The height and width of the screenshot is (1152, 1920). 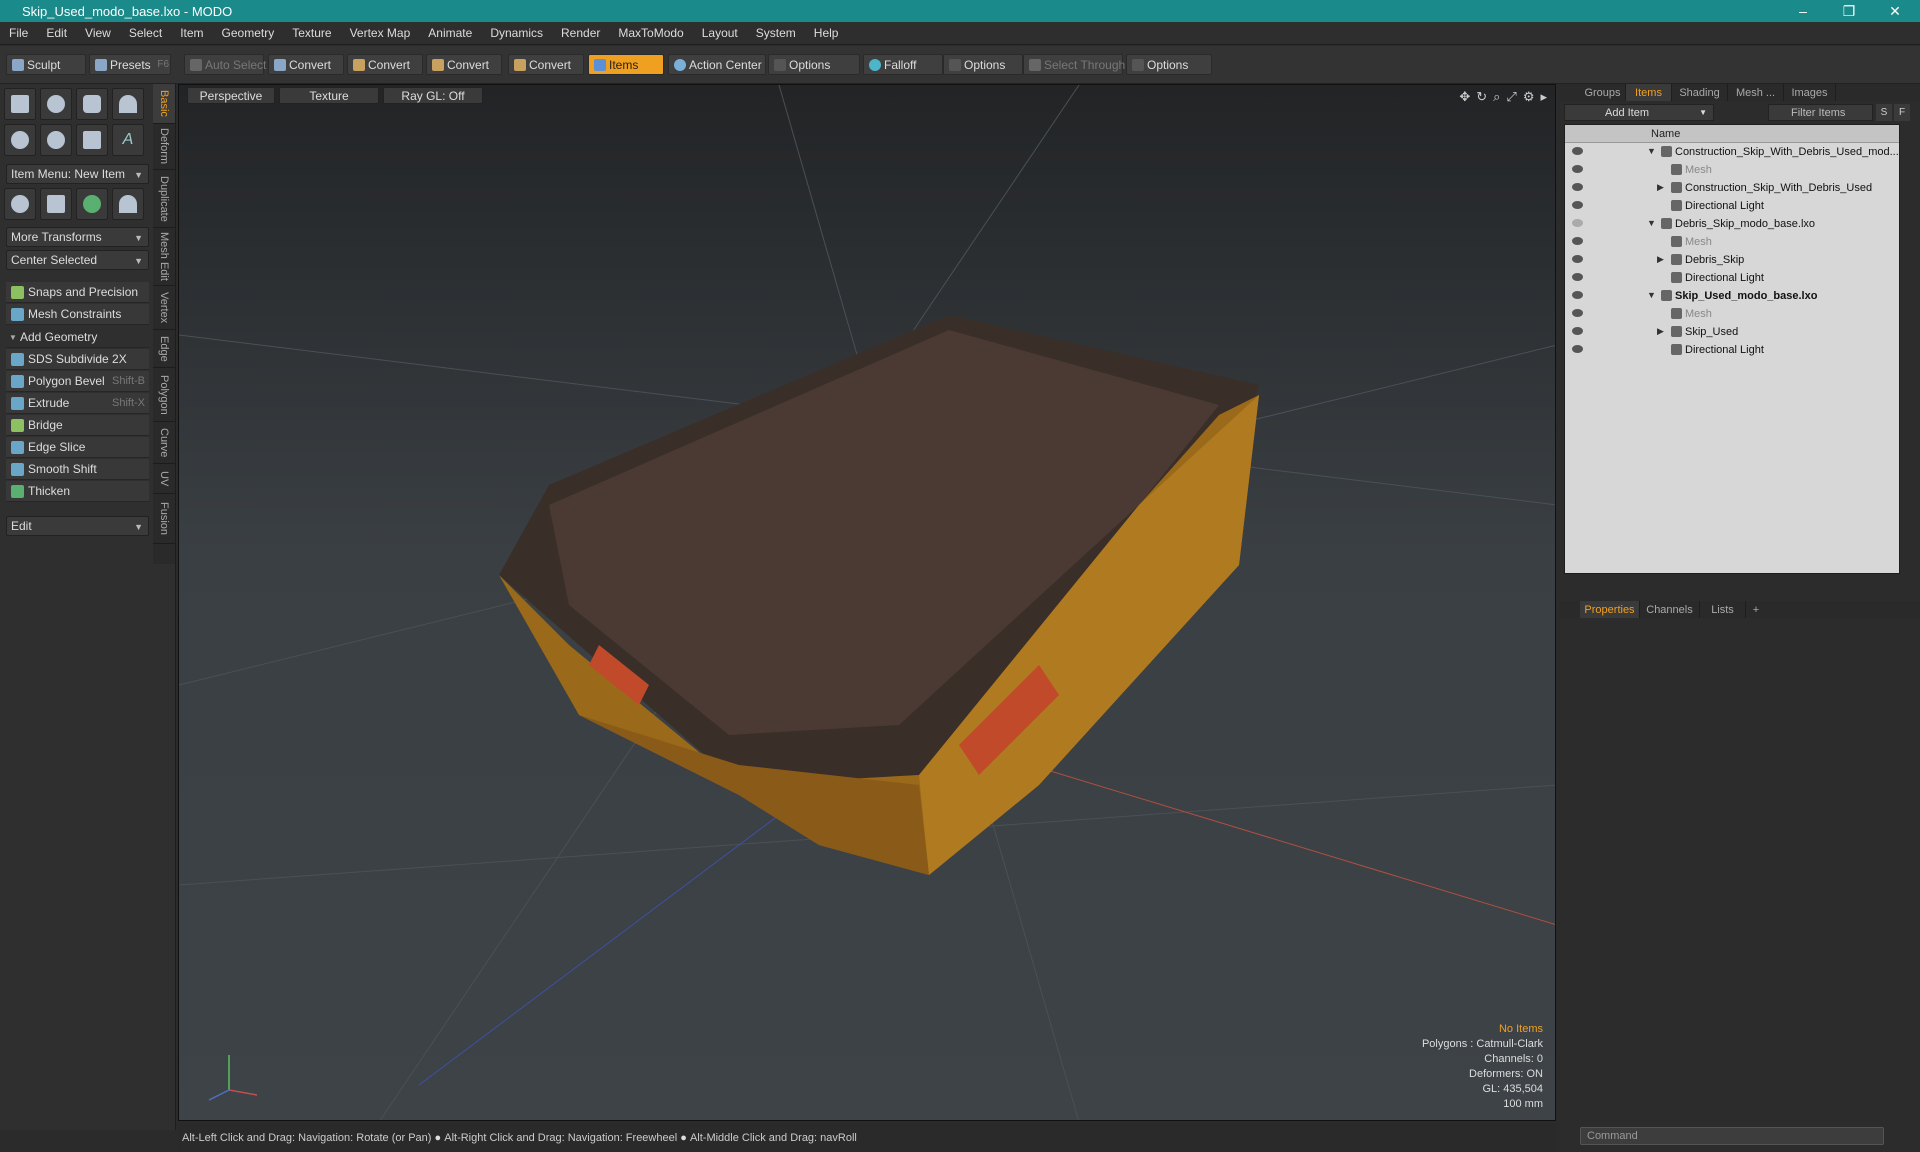 What do you see at coordinates (311, 33) in the screenshot?
I see `menu-texture: Texture` at bounding box center [311, 33].